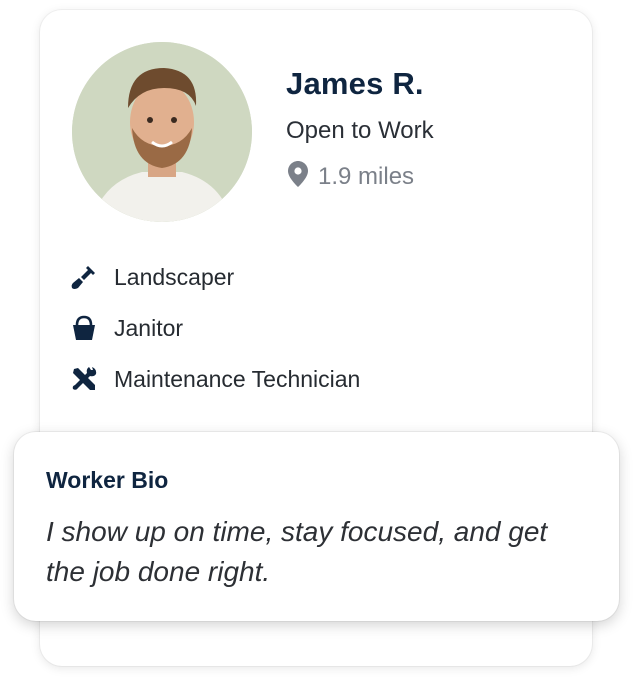 The image size is (633, 684). Describe the element at coordinates (84, 379) in the screenshot. I see `tools-icon` at that location.